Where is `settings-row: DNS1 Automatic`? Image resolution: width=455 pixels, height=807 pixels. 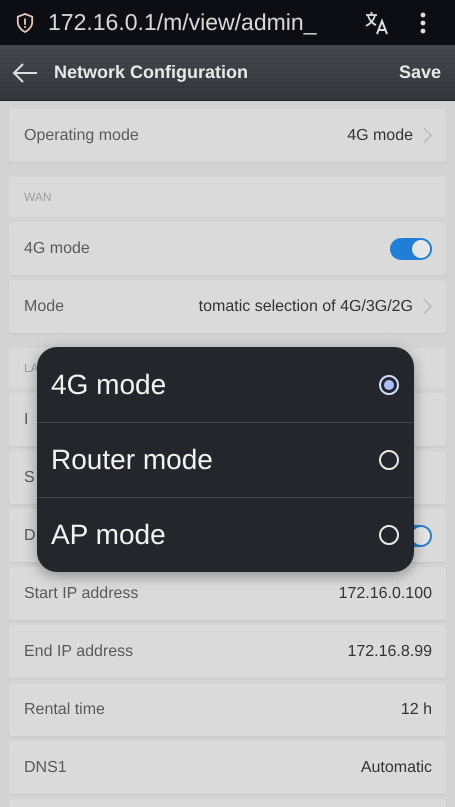
settings-row: DNS1 Automatic is located at coordinates (227, 767).